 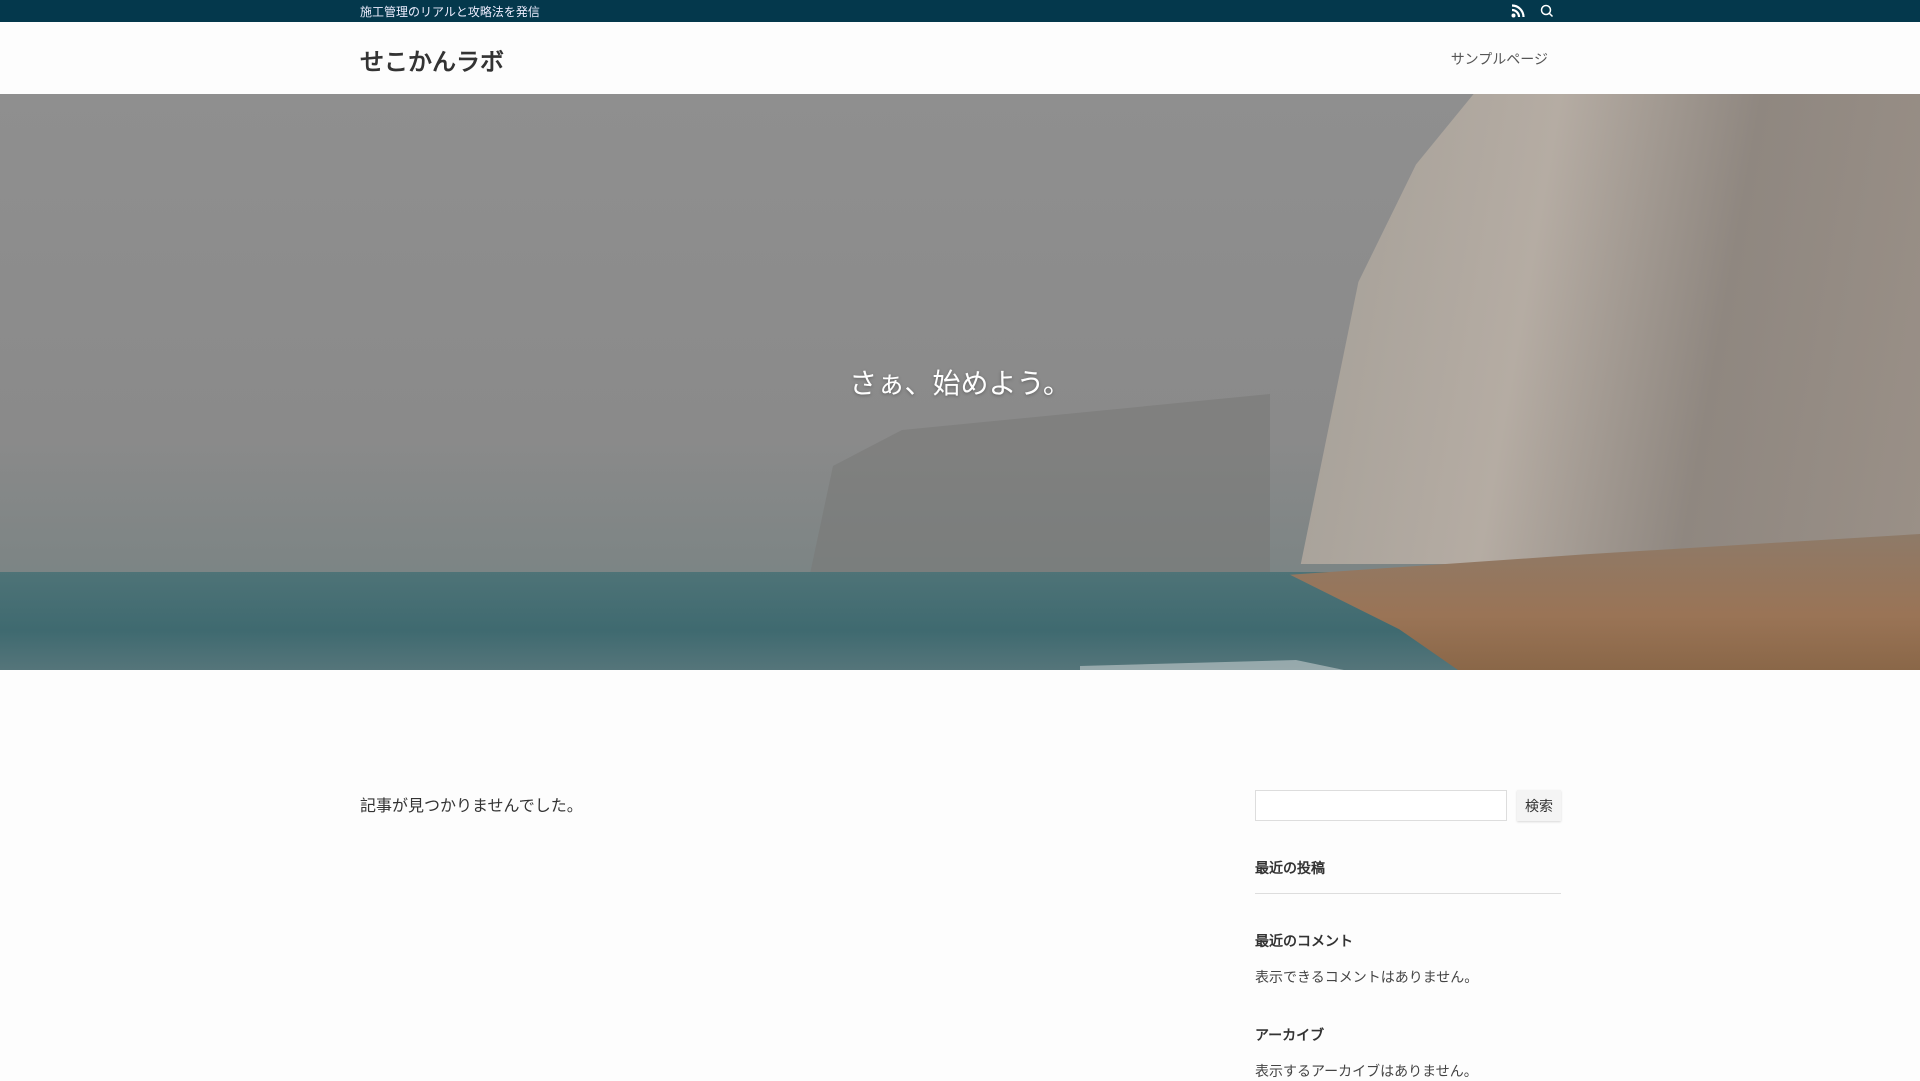 What do you see at coordinates (1610, 329) in the screenshot?
I see `hero-image-cliff` at bounding box center [1610, 329].